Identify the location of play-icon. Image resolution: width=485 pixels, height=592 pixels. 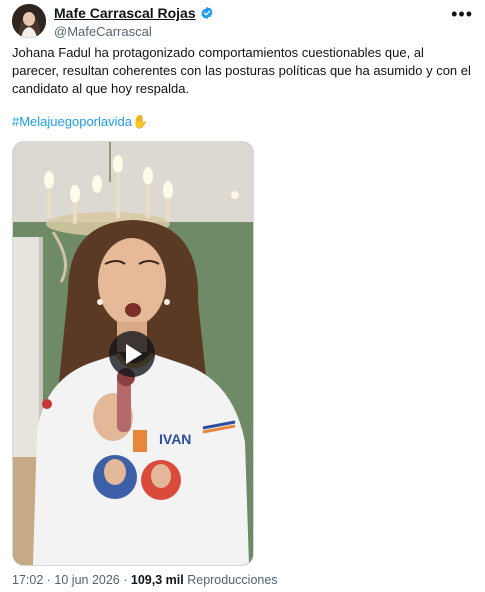
(134, 354).